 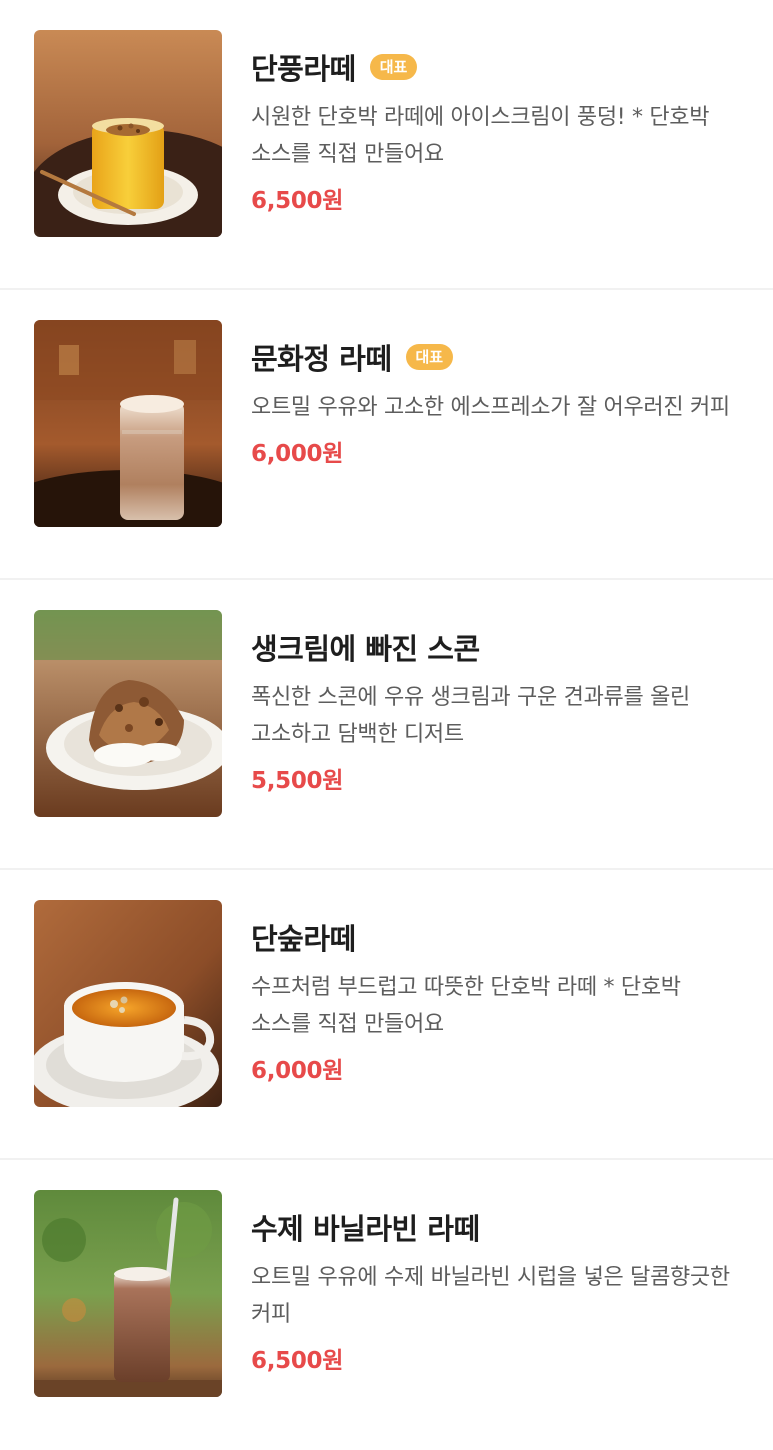 What do you see at coordinates (498, 357) in the screenshot?
I see `title-row: 문화정 라떼 대표` at bounding box center [498, 357].